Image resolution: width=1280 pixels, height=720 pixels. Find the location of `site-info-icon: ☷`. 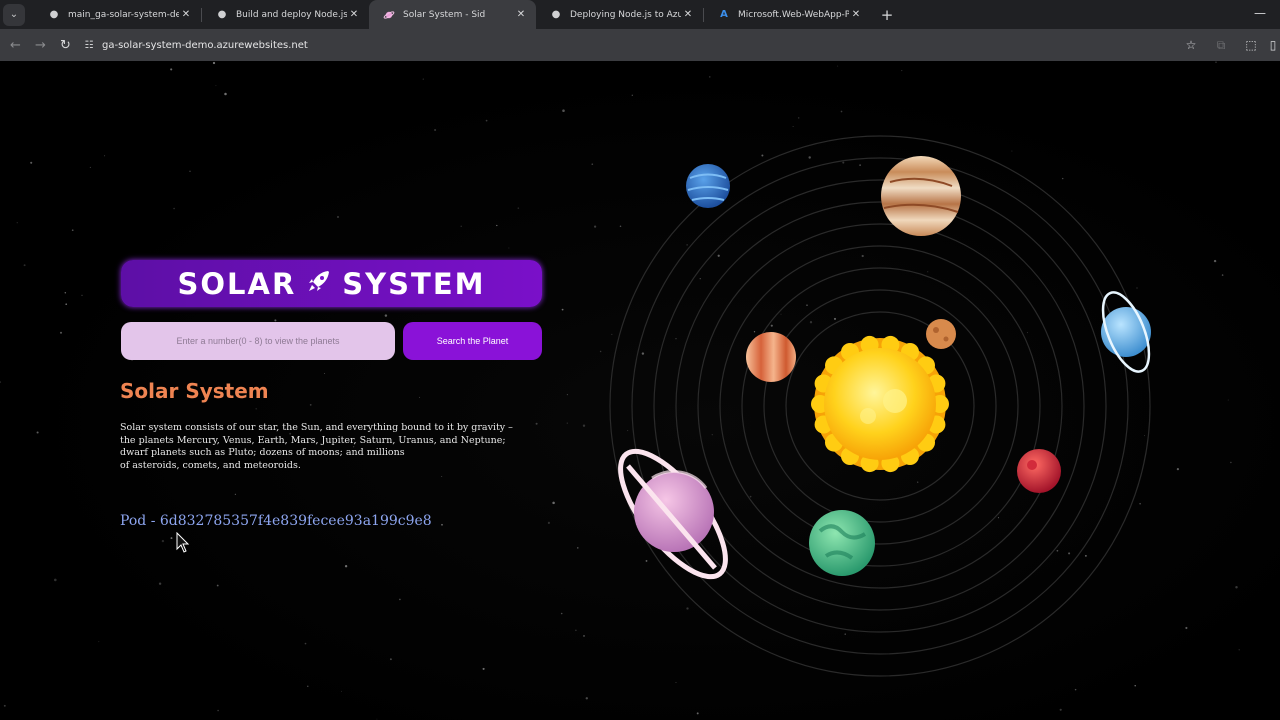

site-info-icon: ☷ is located at coordinates (89, 45).